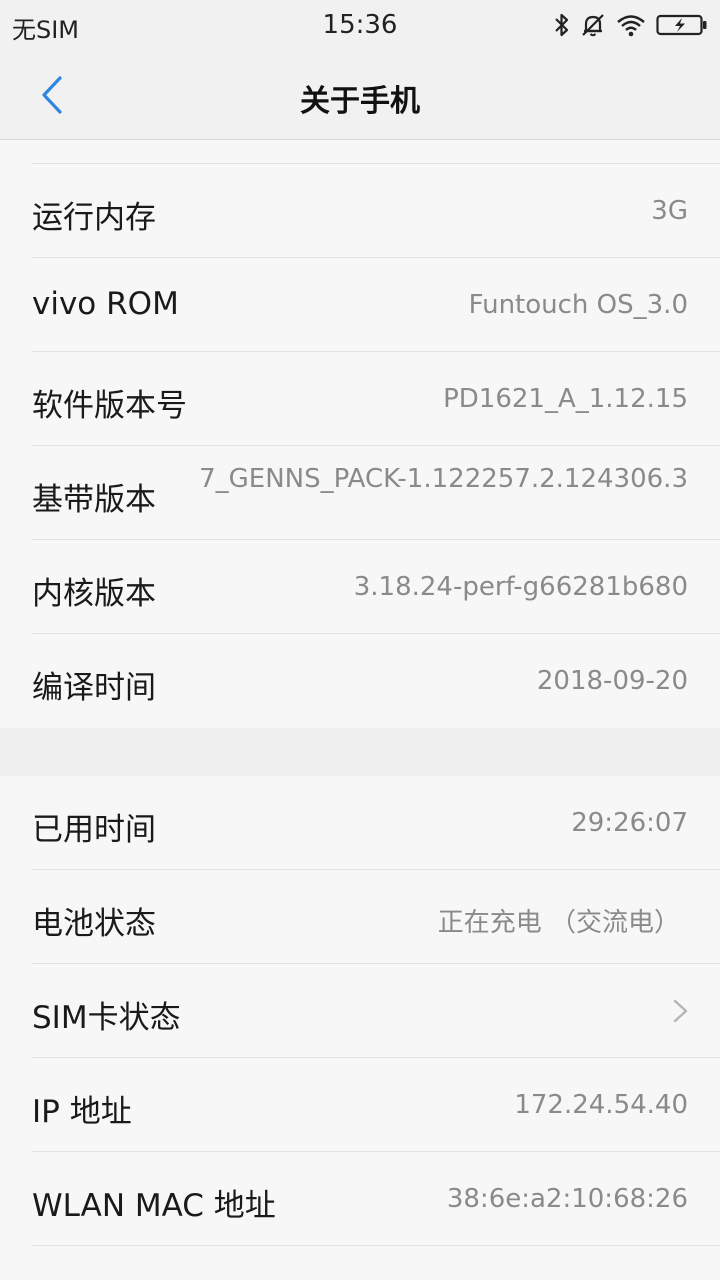  Describe the element at coordinates (680, 1011) in the screenshot. I see `chevron-right-icon` at that location.